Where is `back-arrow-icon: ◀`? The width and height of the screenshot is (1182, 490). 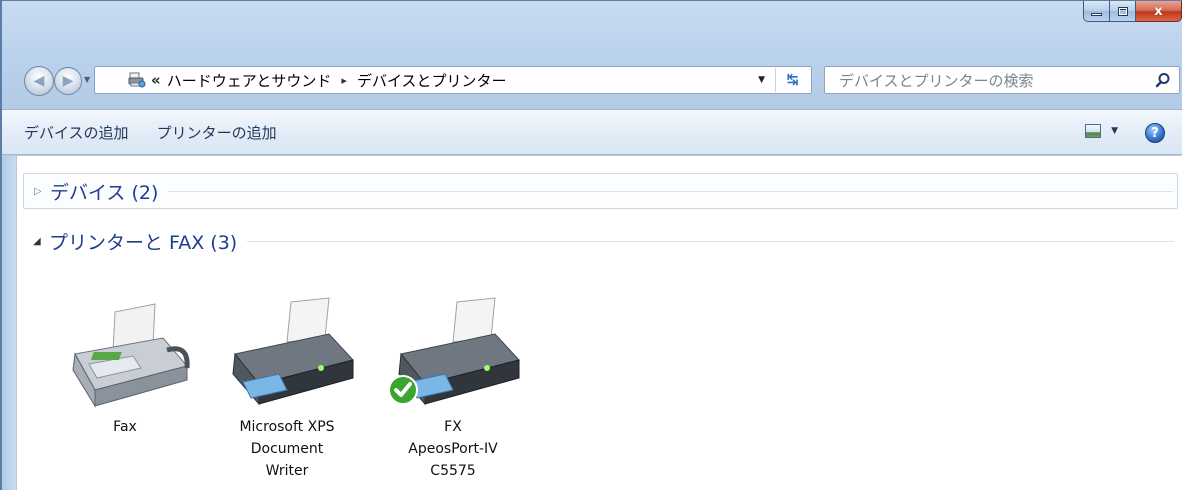 back-arrow-icon: ◀ is located at coordinates (39, 81).